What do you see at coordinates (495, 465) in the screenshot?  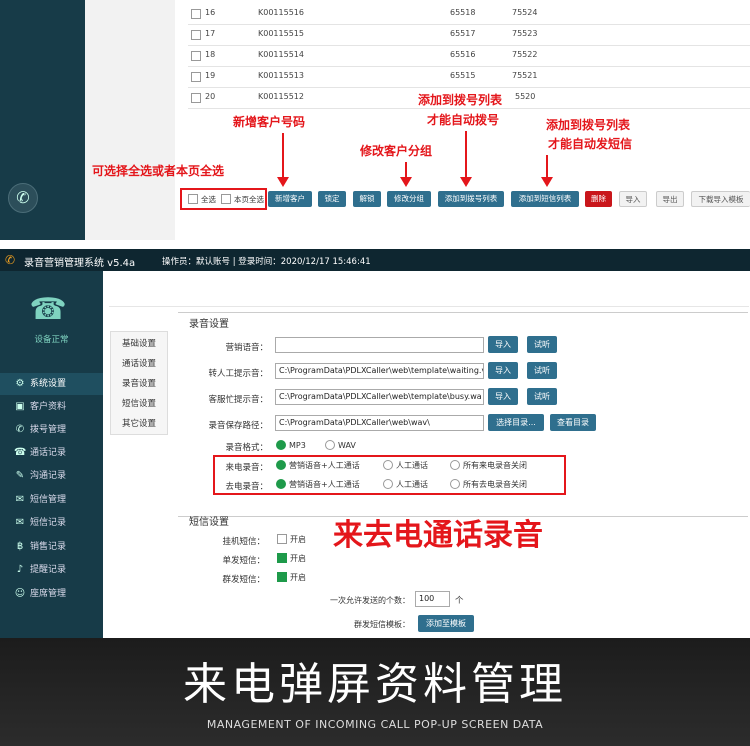 I see `incoming-off-label: 所有来电录音关闭` at bounding box center [495, 465].